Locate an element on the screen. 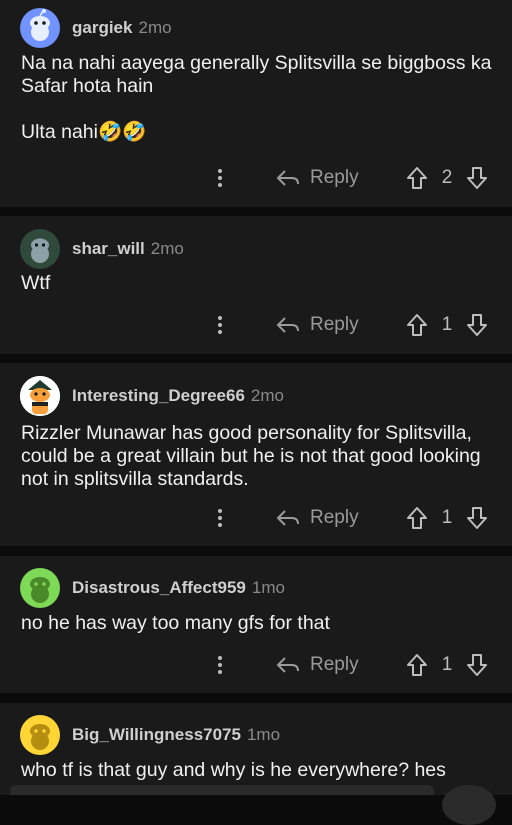  comment-username: gargiek is located at coordinates (102, 28).